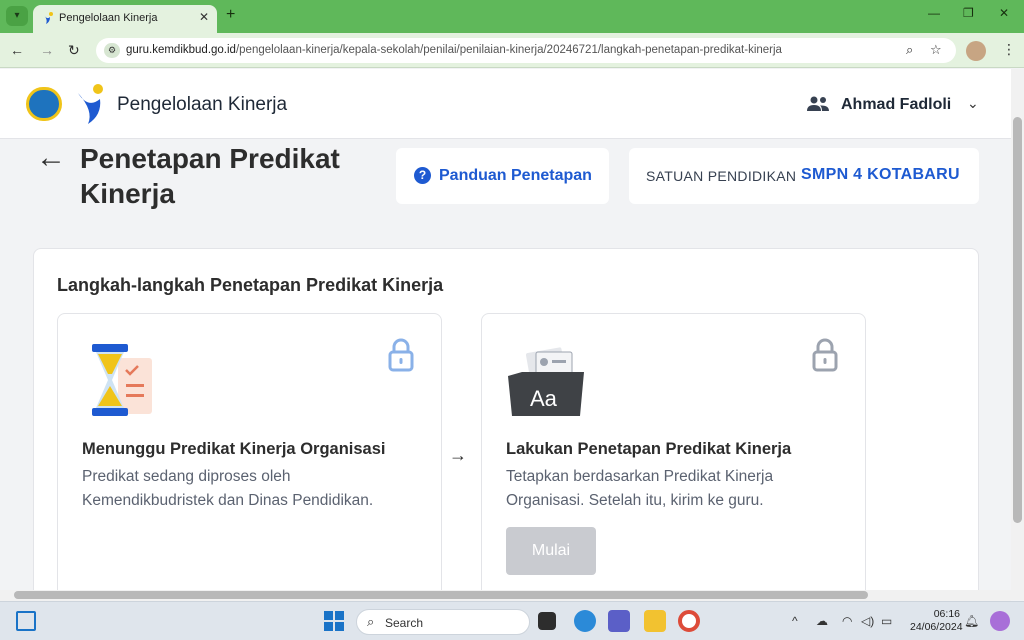  I want to click on widgets-icon, so click(26, 621).